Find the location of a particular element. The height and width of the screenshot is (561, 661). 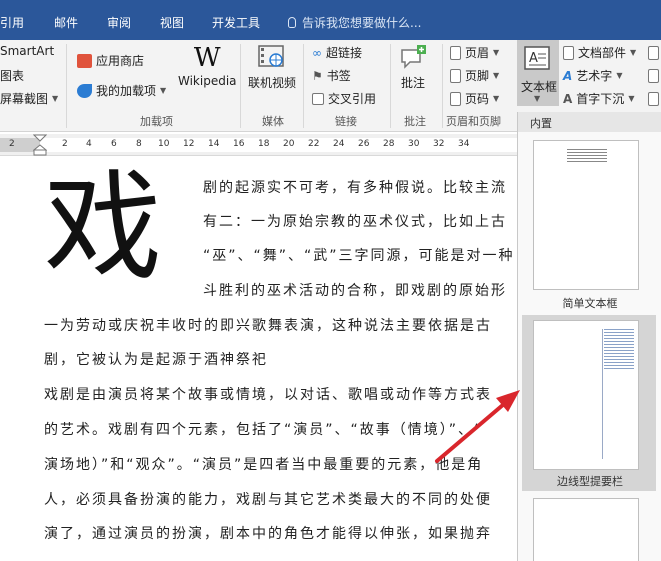

cross-reference-label: 交叉引用 is located at coordinates (352, 99).